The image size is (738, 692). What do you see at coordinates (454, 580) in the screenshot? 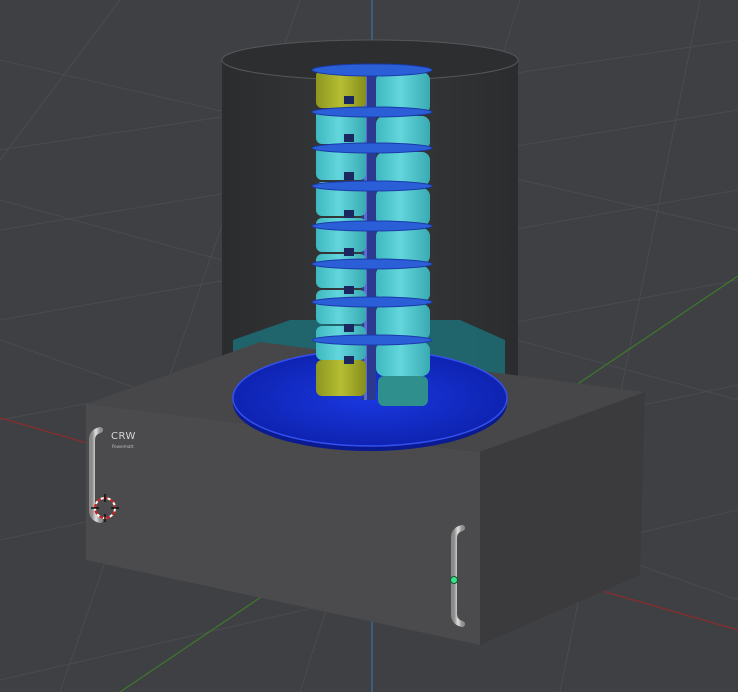
I see `pivot-point-icon` at bounding box center [454, 580].